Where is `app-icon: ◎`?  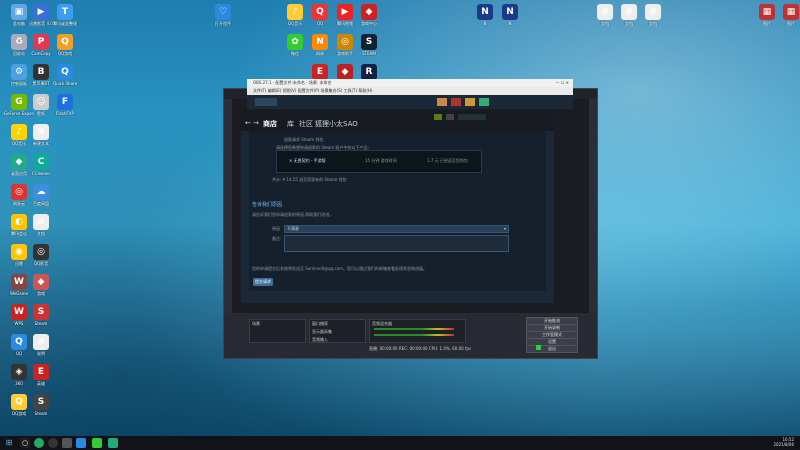 app-icon: ◎ is located at coordinates (19, 192).